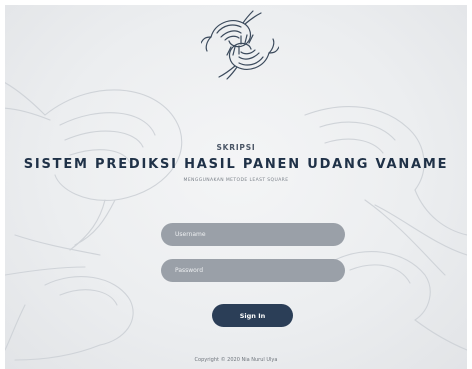  Describe the element at coordinates (236, 147) in the screenshot. I see `page-kicker: SKRIPSI` at that location.